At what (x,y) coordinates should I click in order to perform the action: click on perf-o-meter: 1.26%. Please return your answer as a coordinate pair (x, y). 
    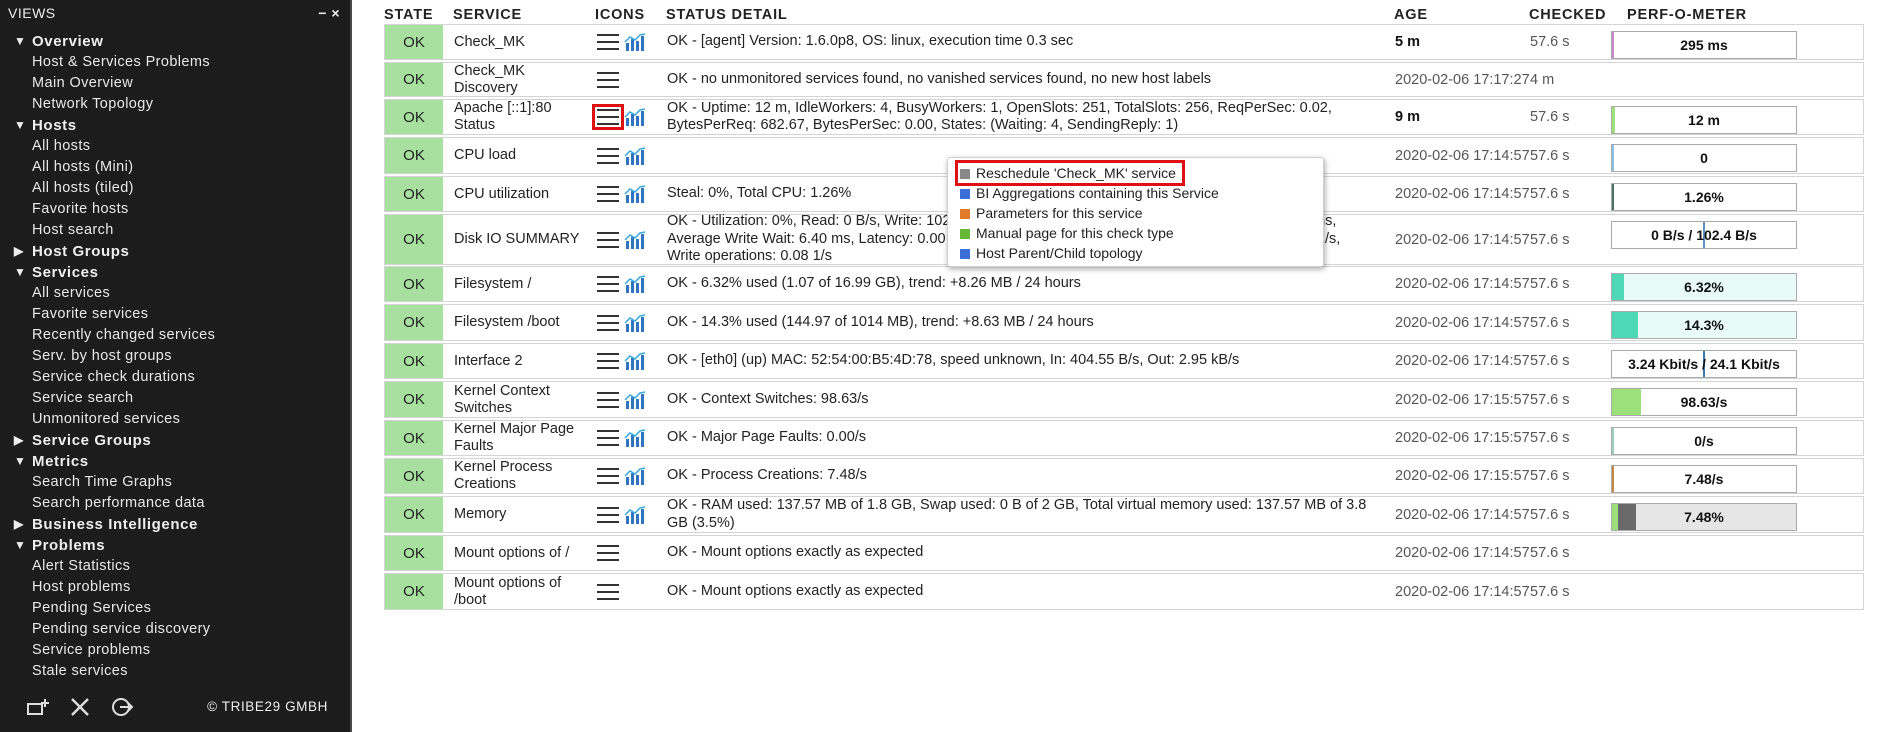
    Looking at the image, I should click on (1704, 197).